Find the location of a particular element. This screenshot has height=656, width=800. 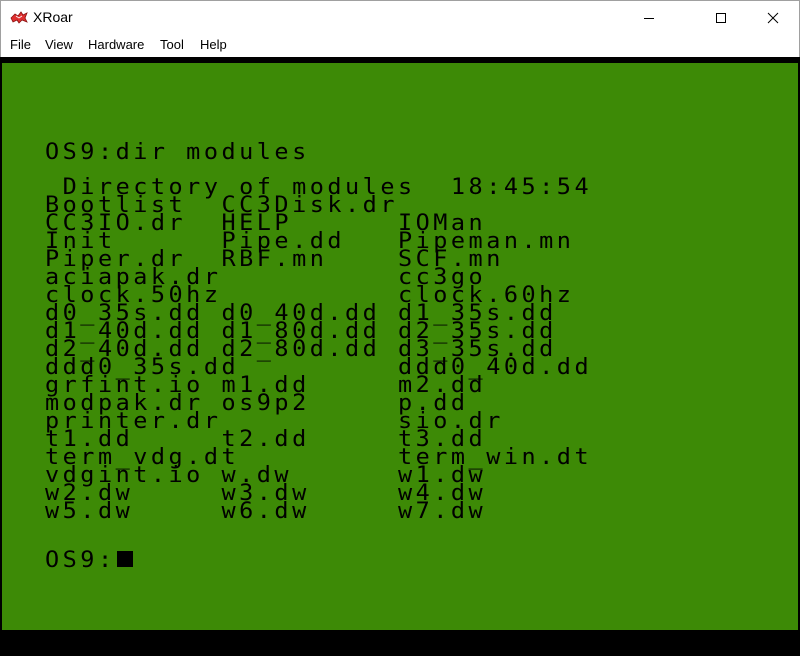

menu-file: File is located at coordinates (20, 44).